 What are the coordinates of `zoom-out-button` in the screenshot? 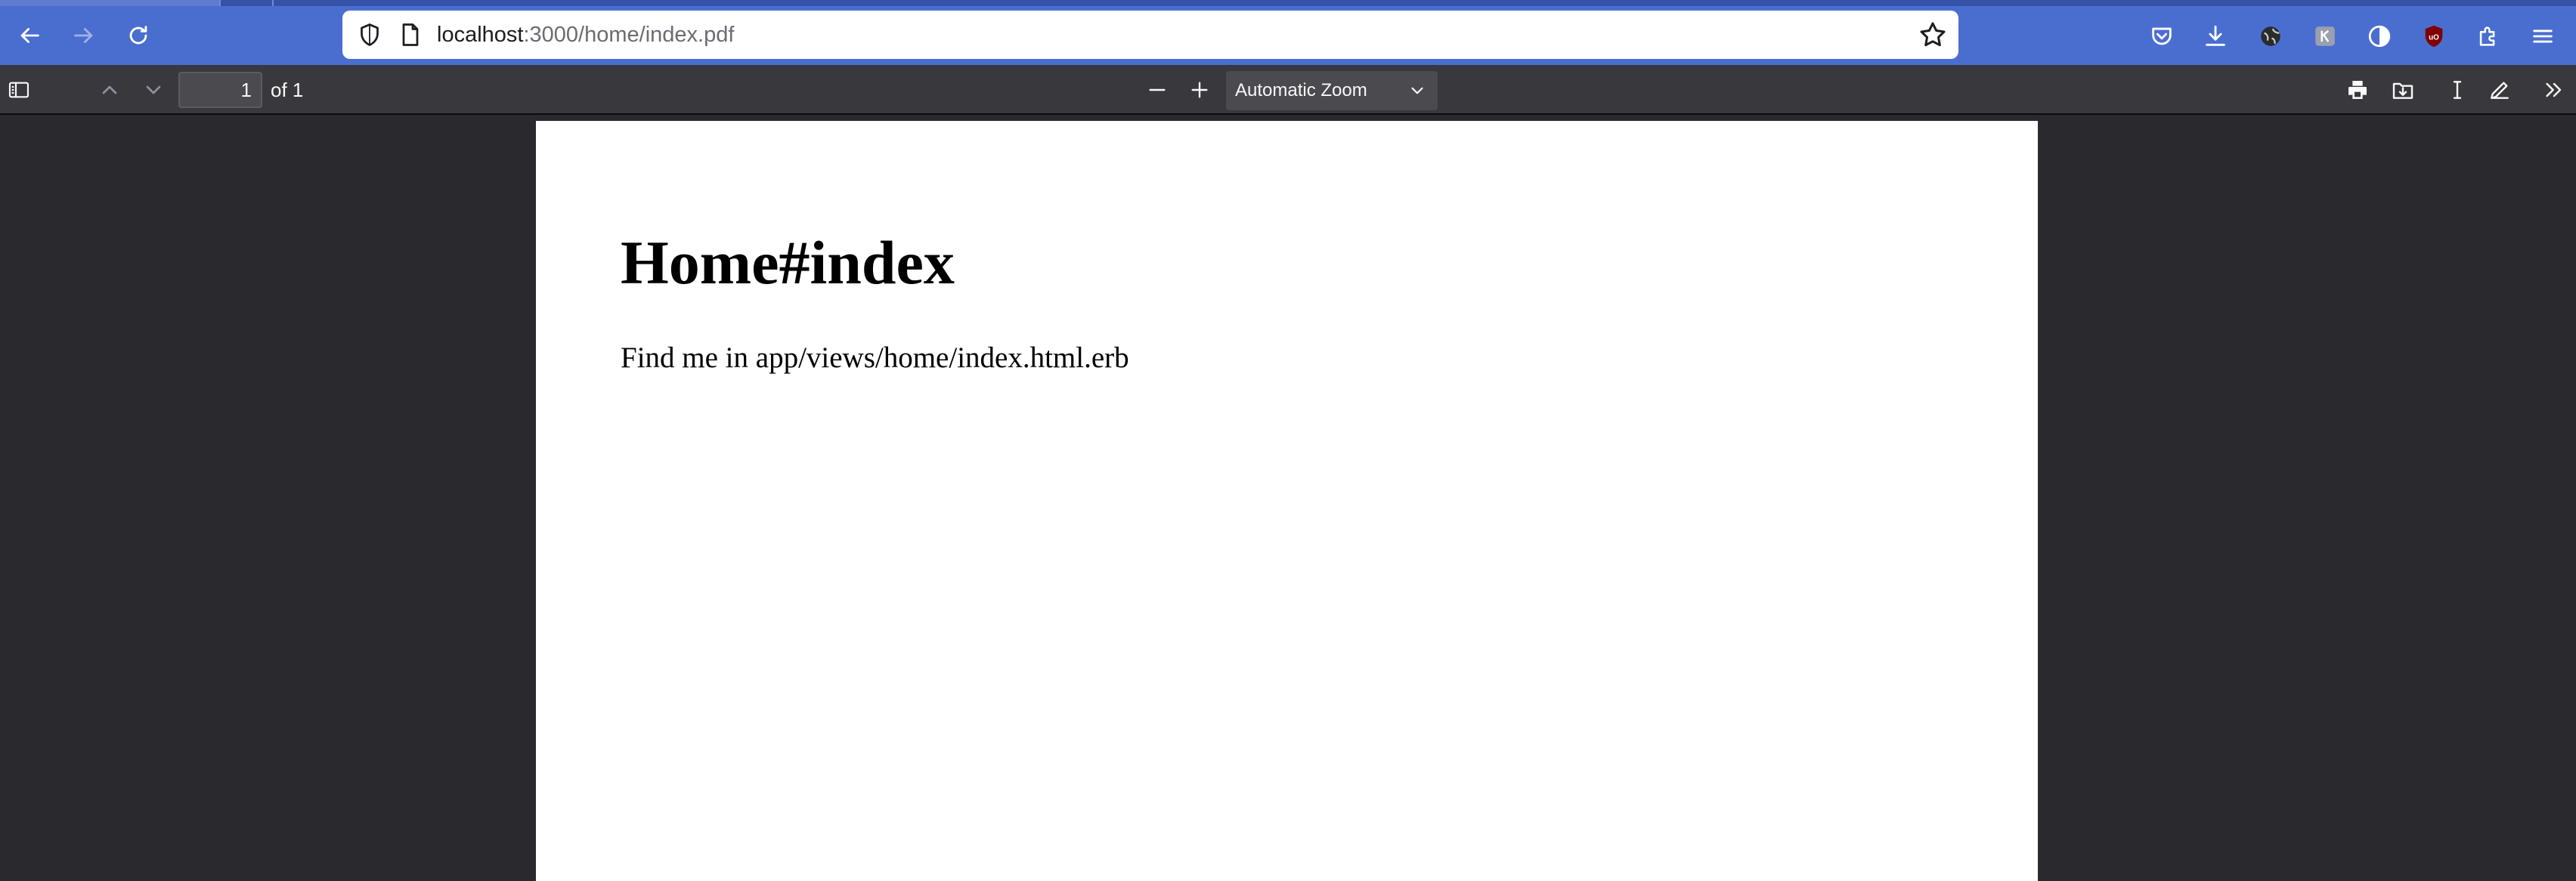 It's located at (1157, 90).